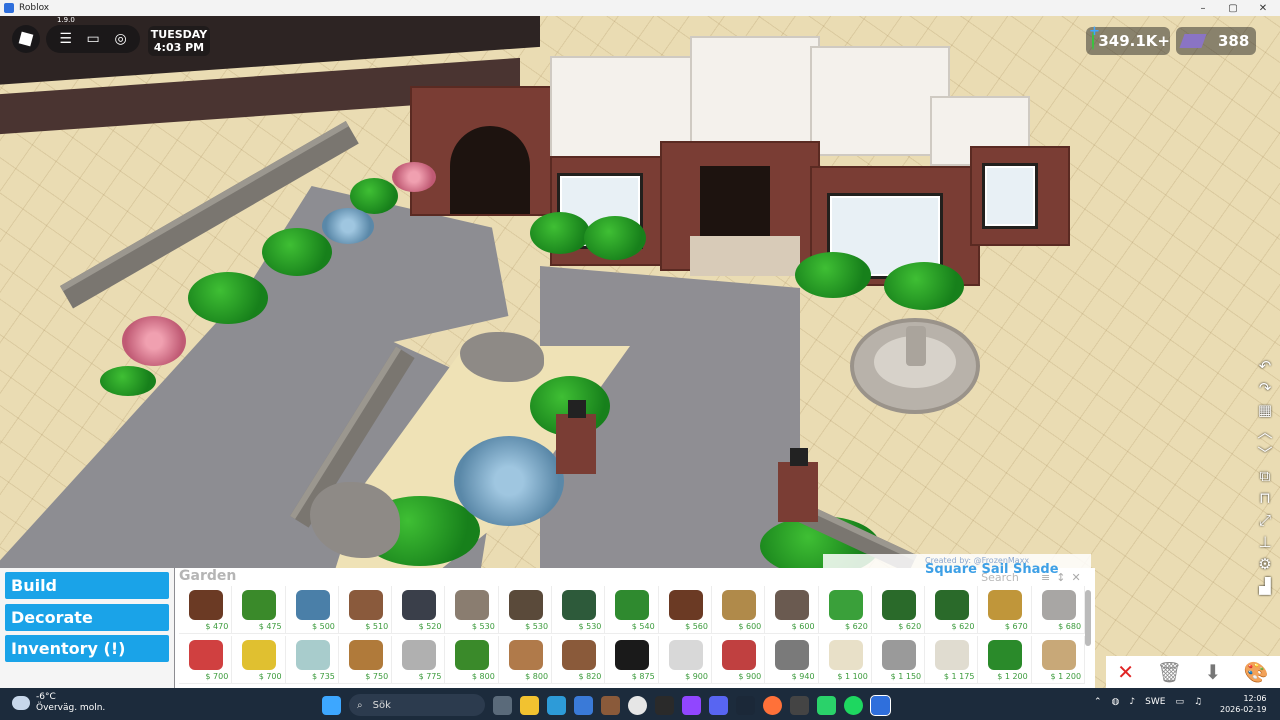  I want to click on fountain, so click(915, 366).